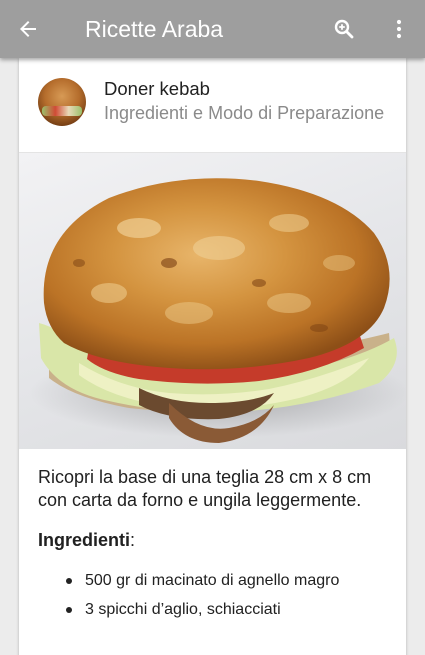 This screenshot has width=425, height=655. I want to click on ingredients-heading: Ingredienti:, so click(210, 540).